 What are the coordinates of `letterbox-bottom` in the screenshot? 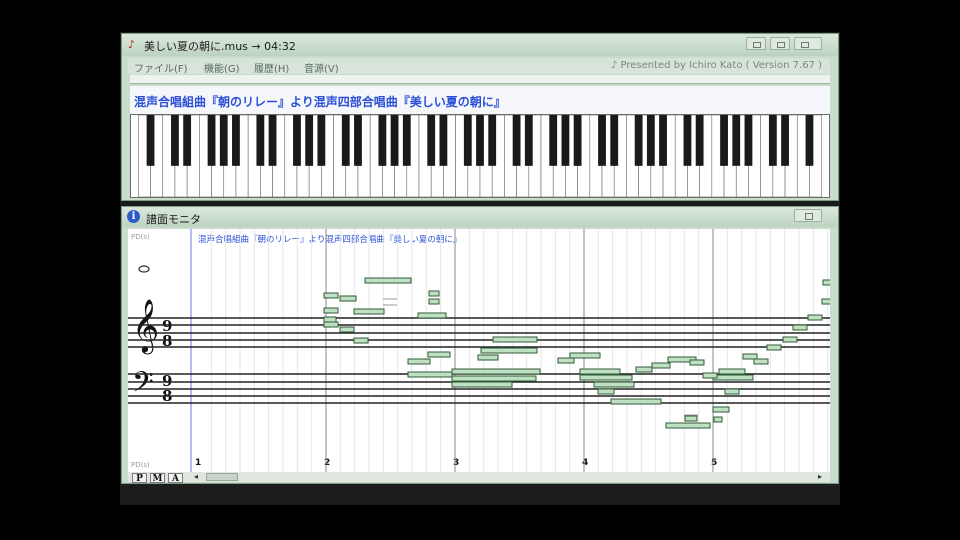 It's located at (480, 522).